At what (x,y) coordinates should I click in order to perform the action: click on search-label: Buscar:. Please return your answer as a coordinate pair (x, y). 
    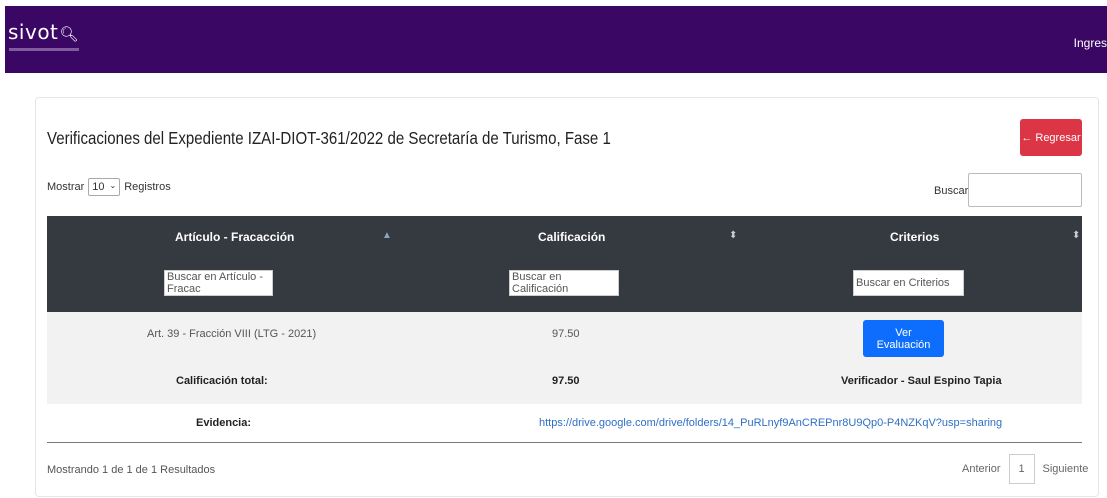
    Looking at the image, I should click on (953, 191).